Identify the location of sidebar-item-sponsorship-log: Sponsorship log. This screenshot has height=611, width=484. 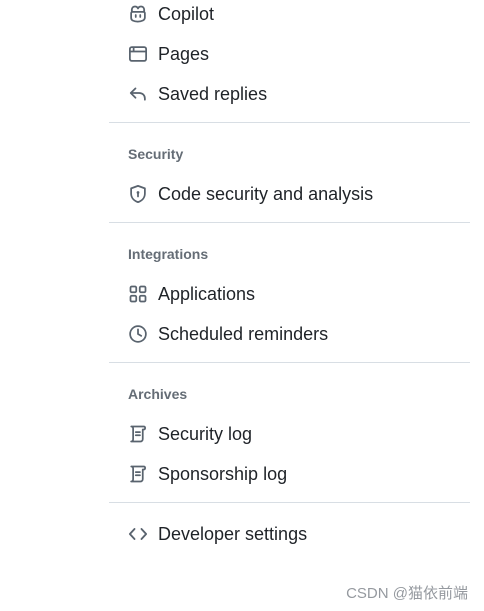
(289, 474).